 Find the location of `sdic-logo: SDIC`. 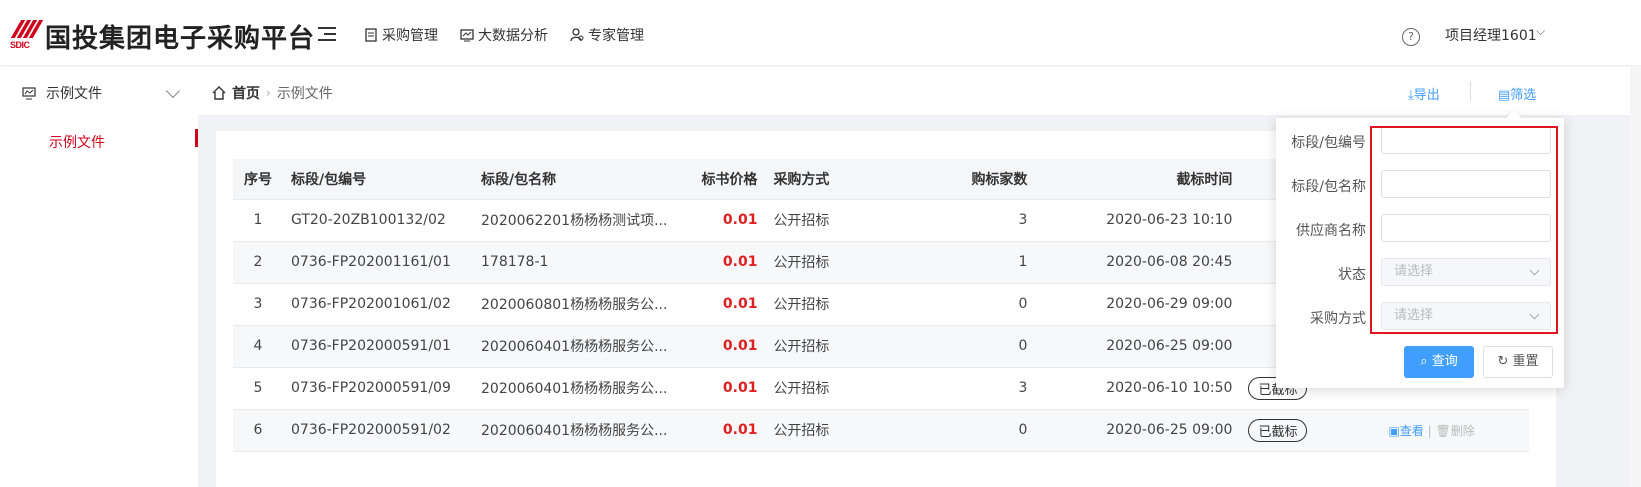

sdic-logo: SDIC is located at coordinates (27, 35).